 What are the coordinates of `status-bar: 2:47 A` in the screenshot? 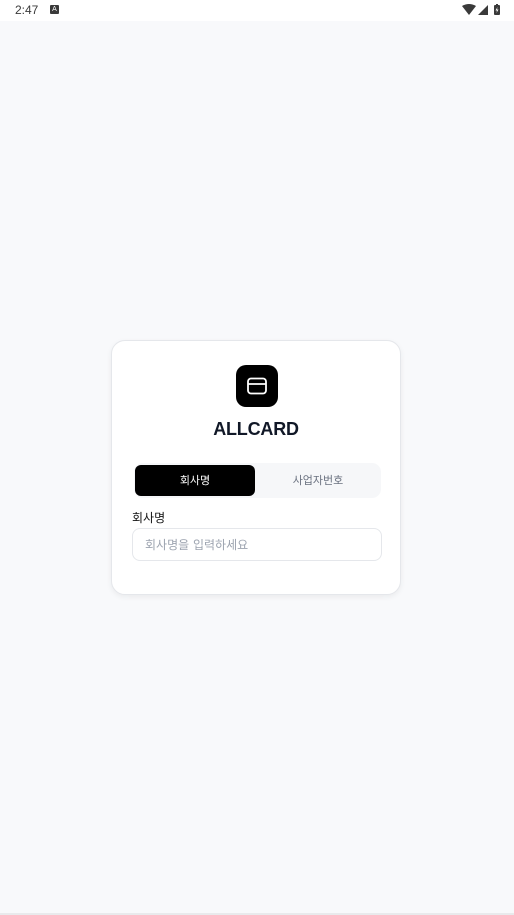 It's located at (257, 10).